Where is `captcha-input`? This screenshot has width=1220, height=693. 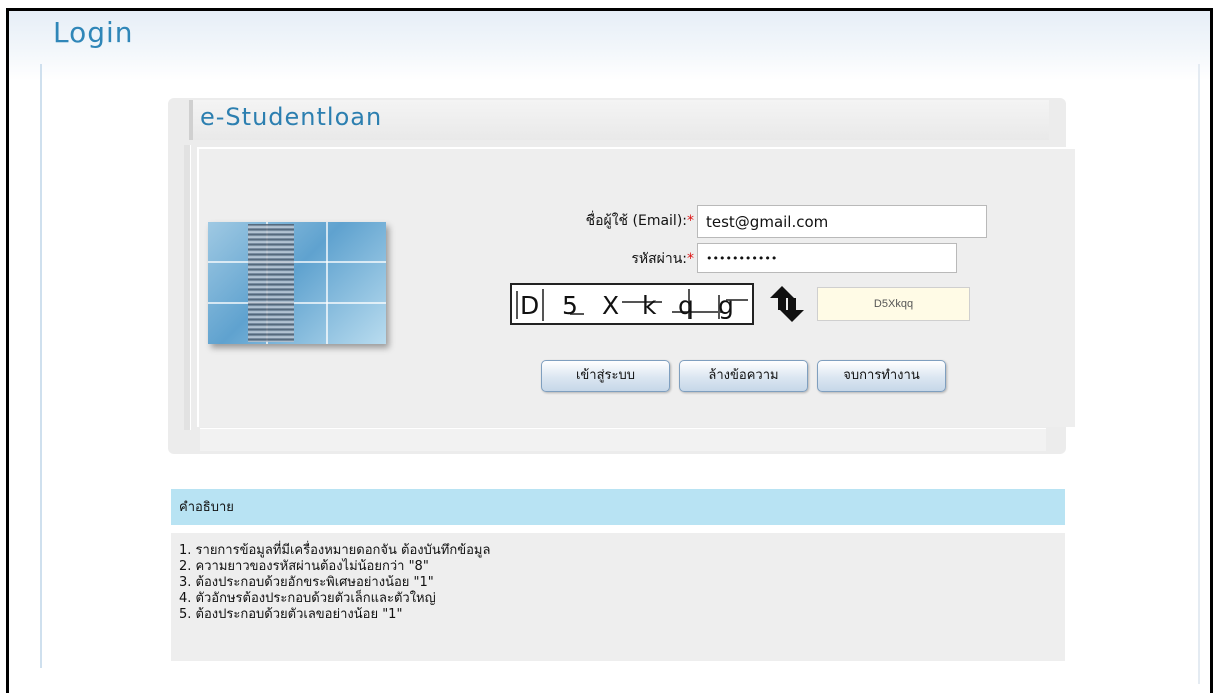
captcha-input is located at coordinates (893, 304).